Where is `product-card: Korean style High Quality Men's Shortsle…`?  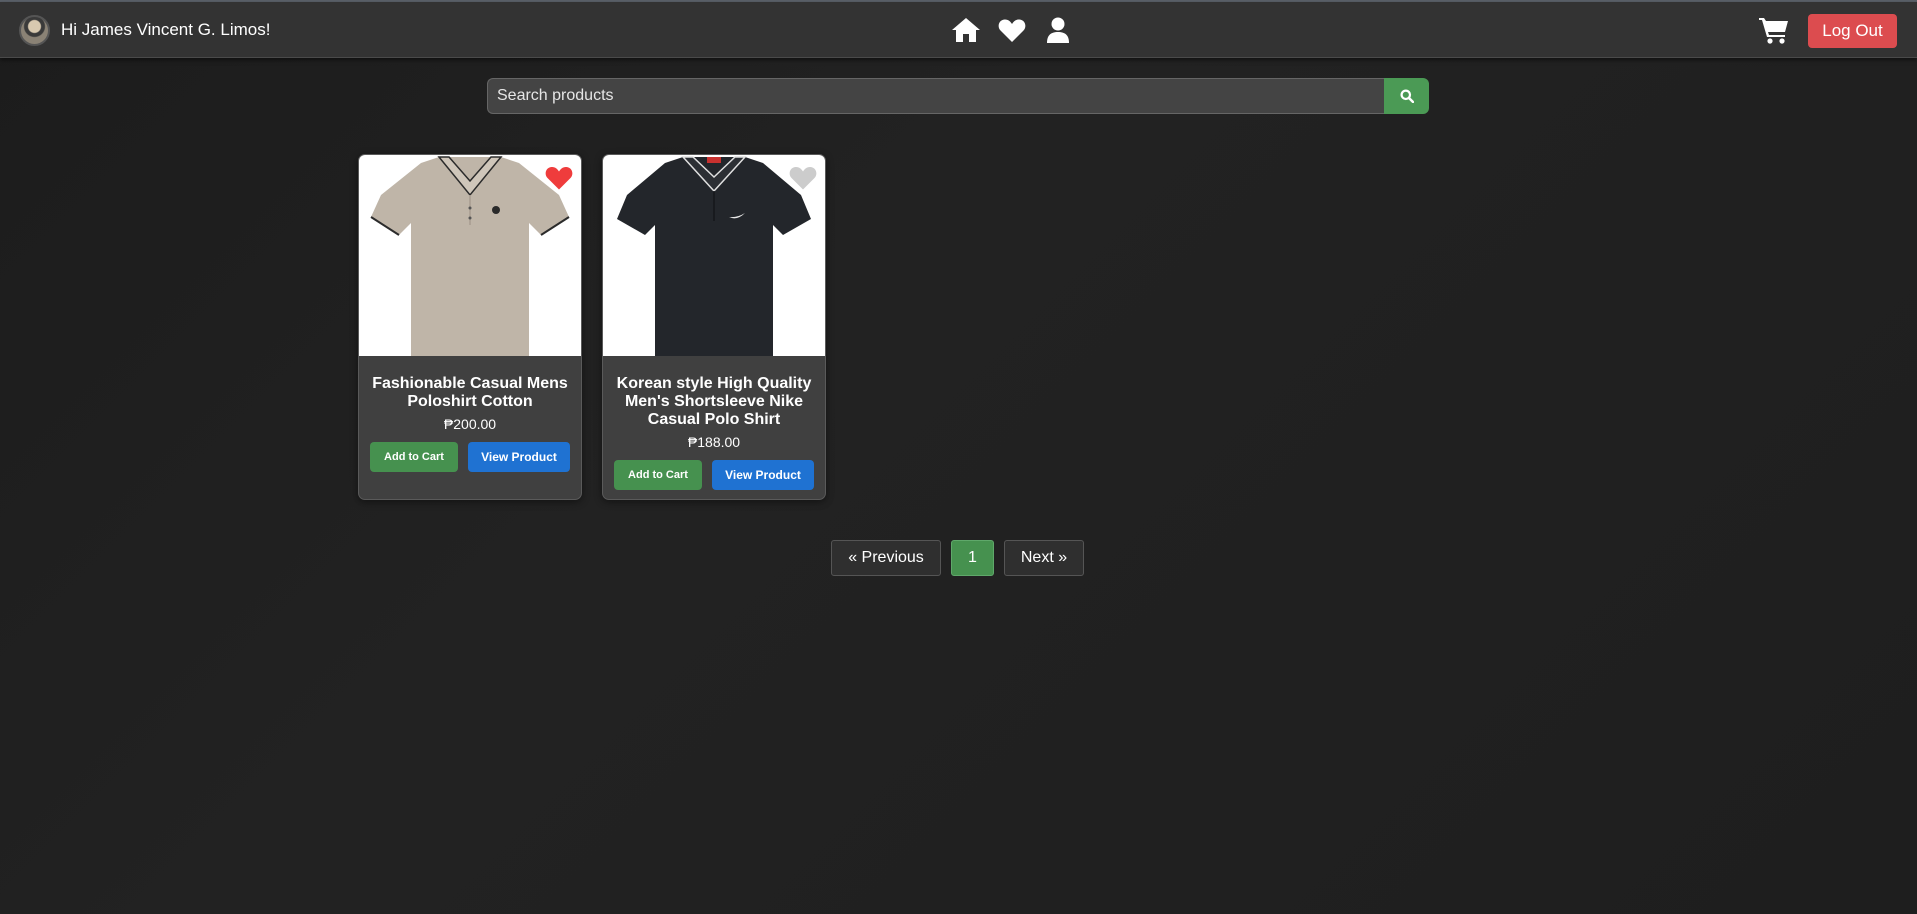
product-card: Korean style High Quality Men's Shortsle… is located at coordinates (714, 327).